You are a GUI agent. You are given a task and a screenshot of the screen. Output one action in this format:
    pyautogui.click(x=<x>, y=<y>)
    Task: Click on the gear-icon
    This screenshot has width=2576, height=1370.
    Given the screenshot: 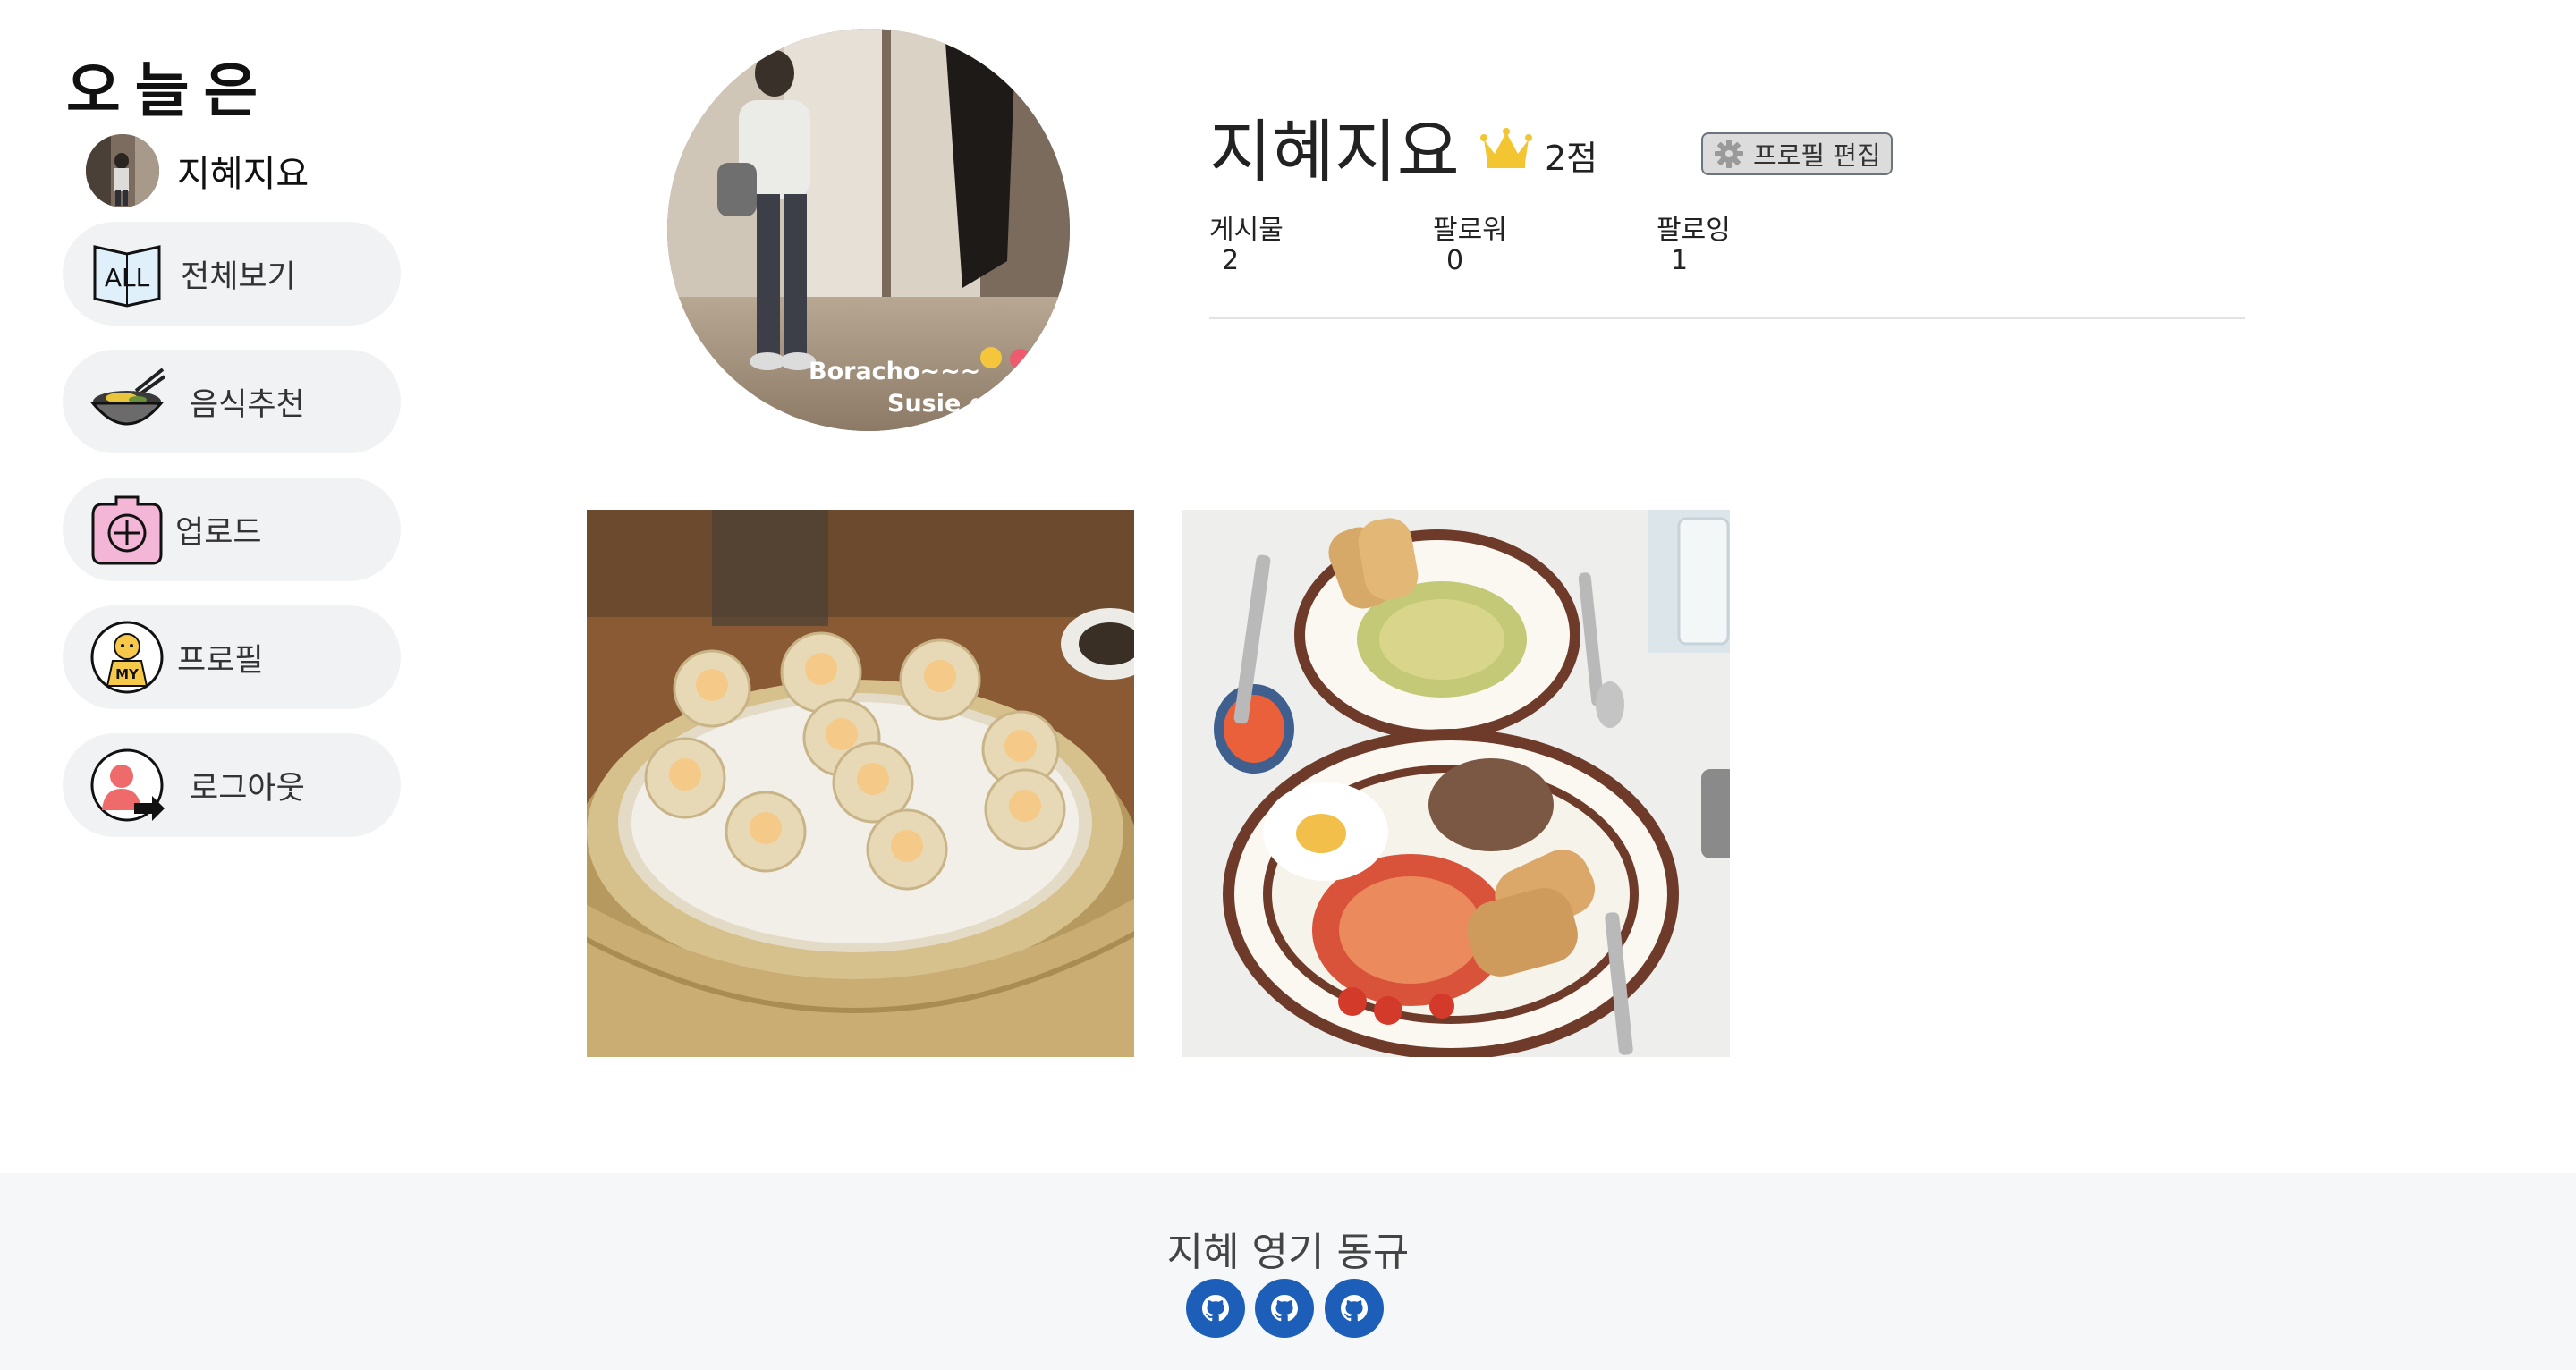 What is the action you would take?
    pyautogui.click(x=1729, y=154)
    